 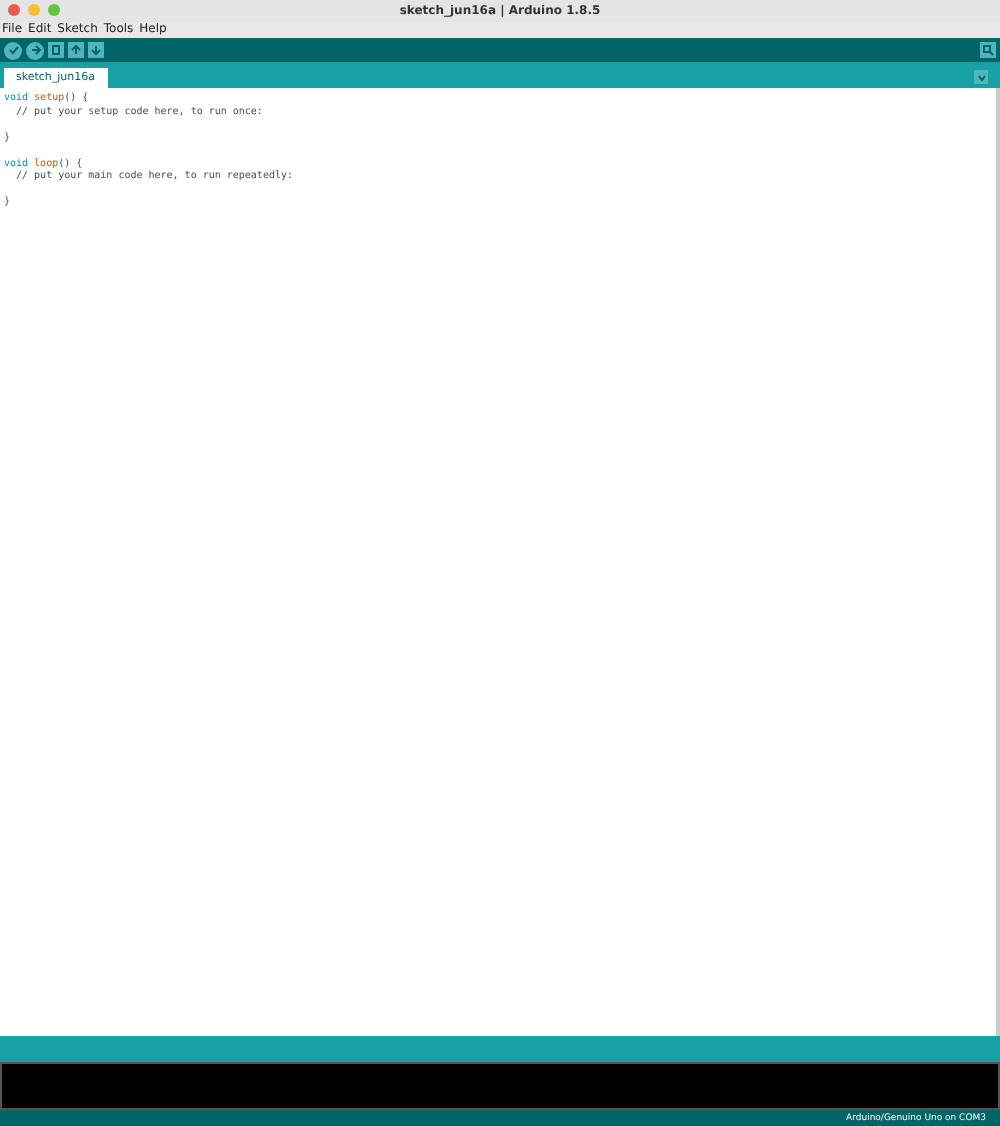 I want to click on save-button, so click(x=96, y=50).